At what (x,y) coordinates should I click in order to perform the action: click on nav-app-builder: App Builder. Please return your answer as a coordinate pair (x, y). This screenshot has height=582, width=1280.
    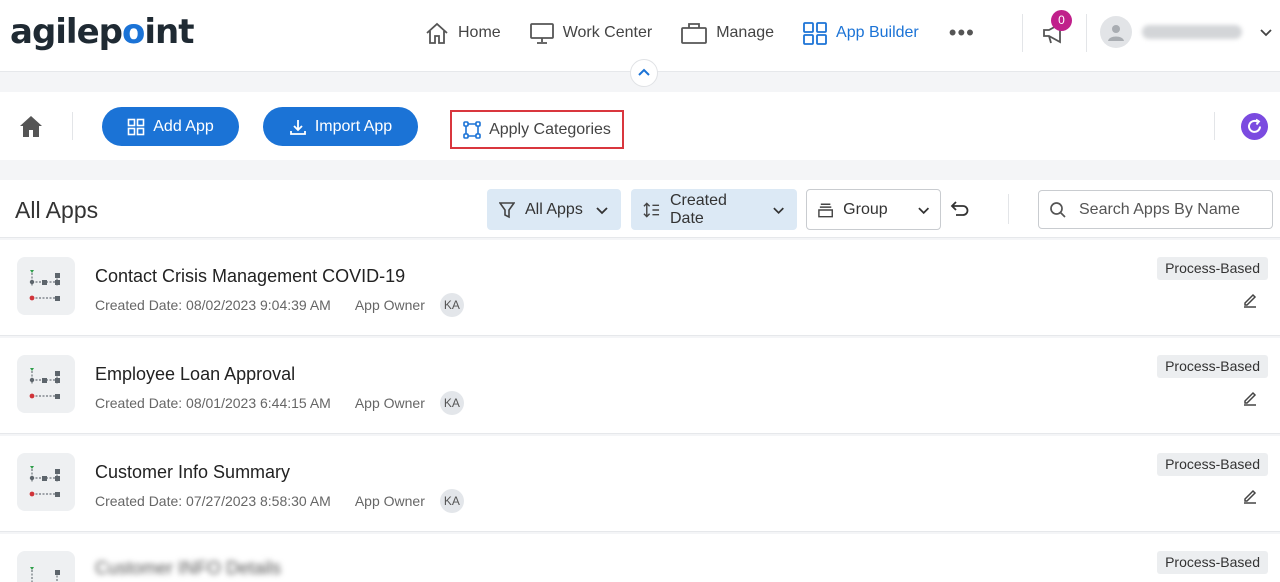
    Looking at the image, I should click on (860, 33).